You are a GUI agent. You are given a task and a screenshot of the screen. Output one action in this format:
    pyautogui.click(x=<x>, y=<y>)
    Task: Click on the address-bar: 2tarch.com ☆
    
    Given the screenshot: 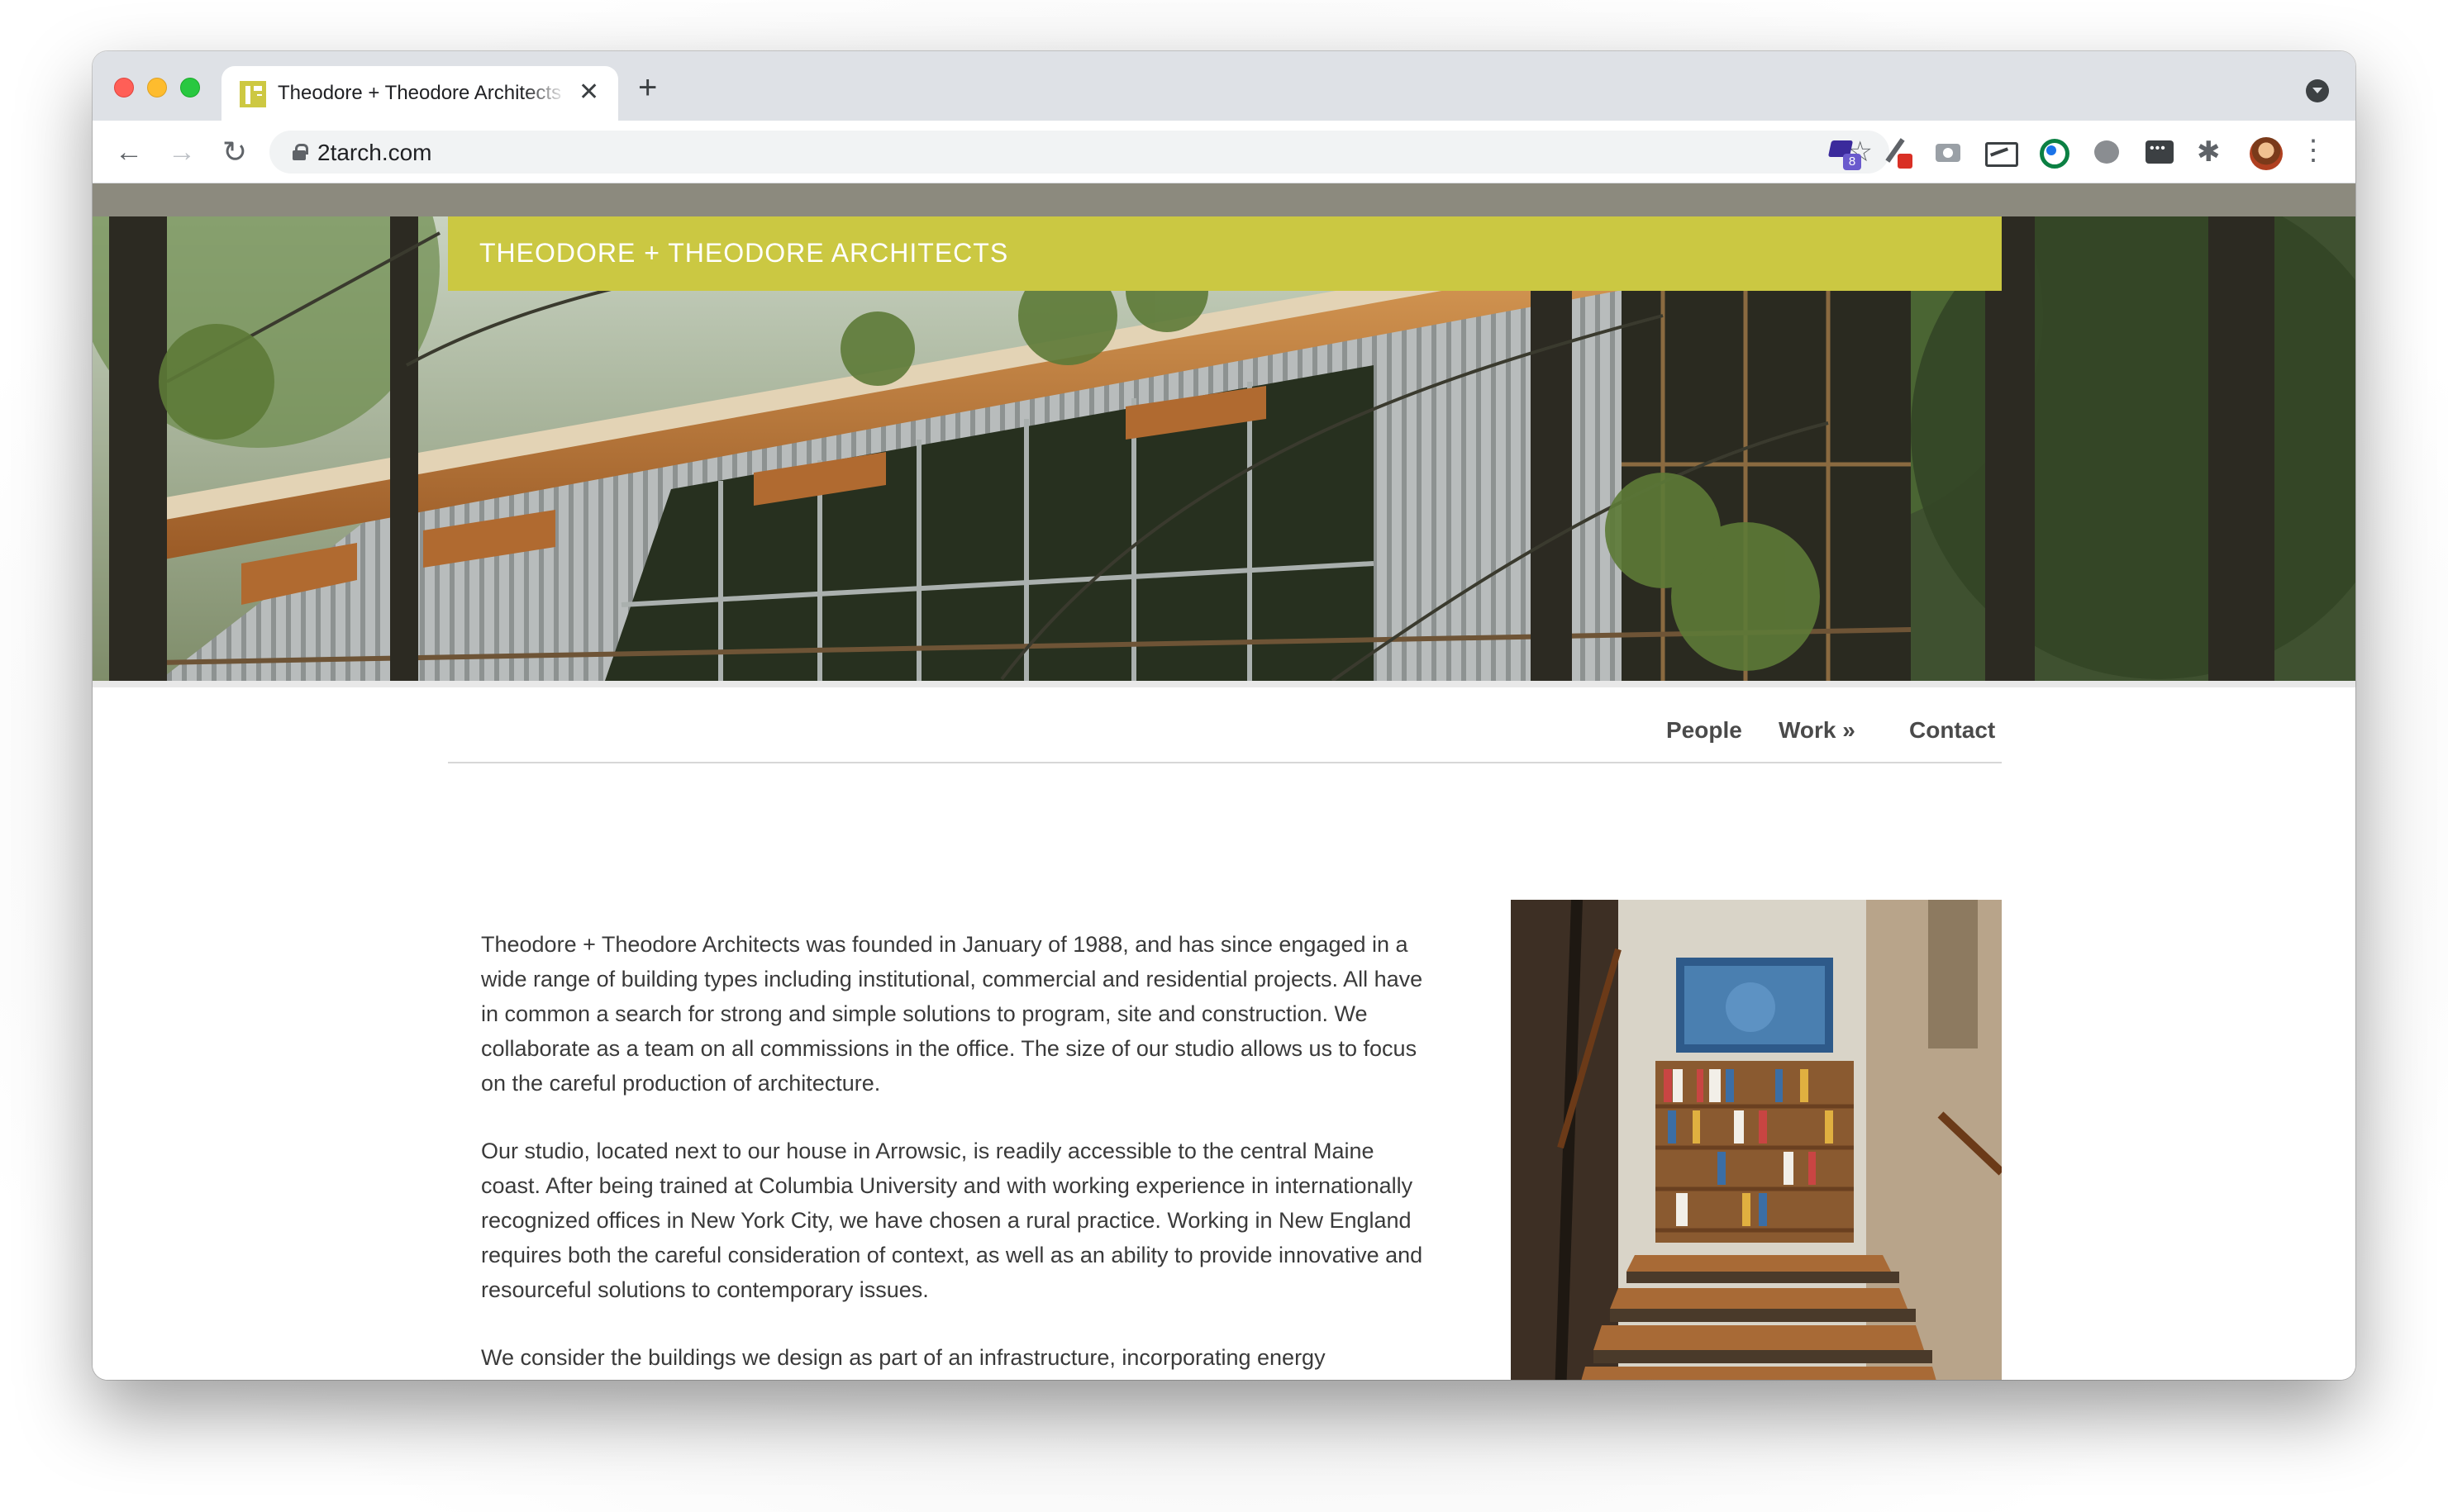 What is the action you would take?
    pyautogui.click(x=1079, y=152)
    